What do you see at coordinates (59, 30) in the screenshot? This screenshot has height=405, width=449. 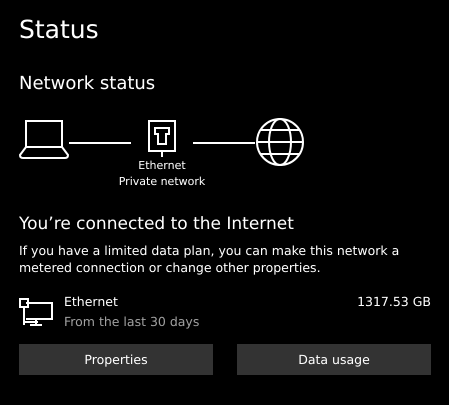 I see `page-title: Status` at bounding box center [59, 30].